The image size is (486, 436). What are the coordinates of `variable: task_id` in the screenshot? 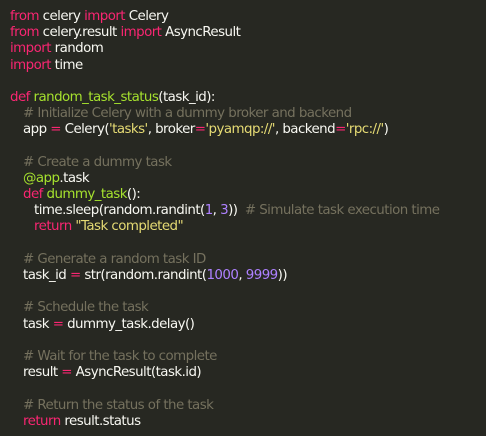 It's located at (46, 275).